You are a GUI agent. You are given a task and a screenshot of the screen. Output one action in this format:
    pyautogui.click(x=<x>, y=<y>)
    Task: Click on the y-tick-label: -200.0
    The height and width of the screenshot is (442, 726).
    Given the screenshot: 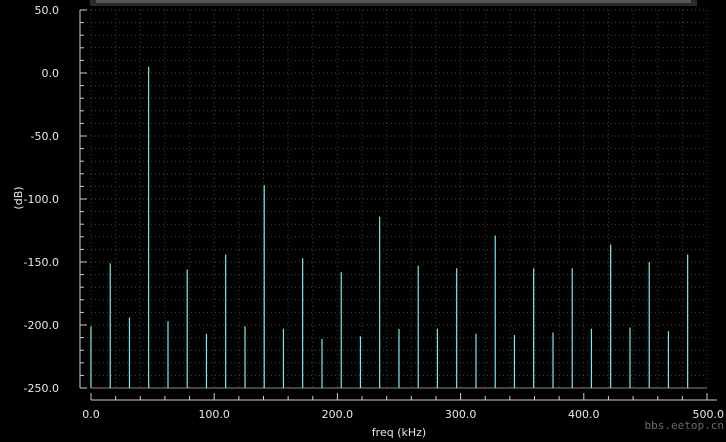 What is the action you would take?
    pyautogui.click(x=41, y=325)
    